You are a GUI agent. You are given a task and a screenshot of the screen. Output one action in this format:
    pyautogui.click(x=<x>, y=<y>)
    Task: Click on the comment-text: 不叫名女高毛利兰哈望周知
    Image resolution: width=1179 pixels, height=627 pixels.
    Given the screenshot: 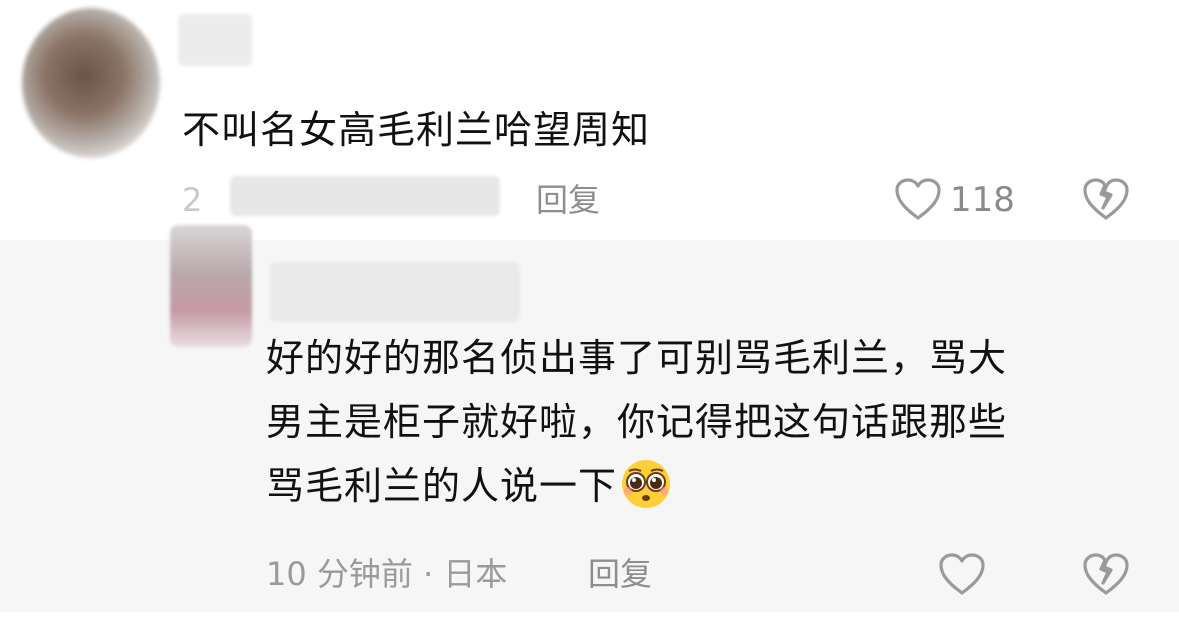 What is the action you would take?
    pyautogui.click(x=416, y=130)
    